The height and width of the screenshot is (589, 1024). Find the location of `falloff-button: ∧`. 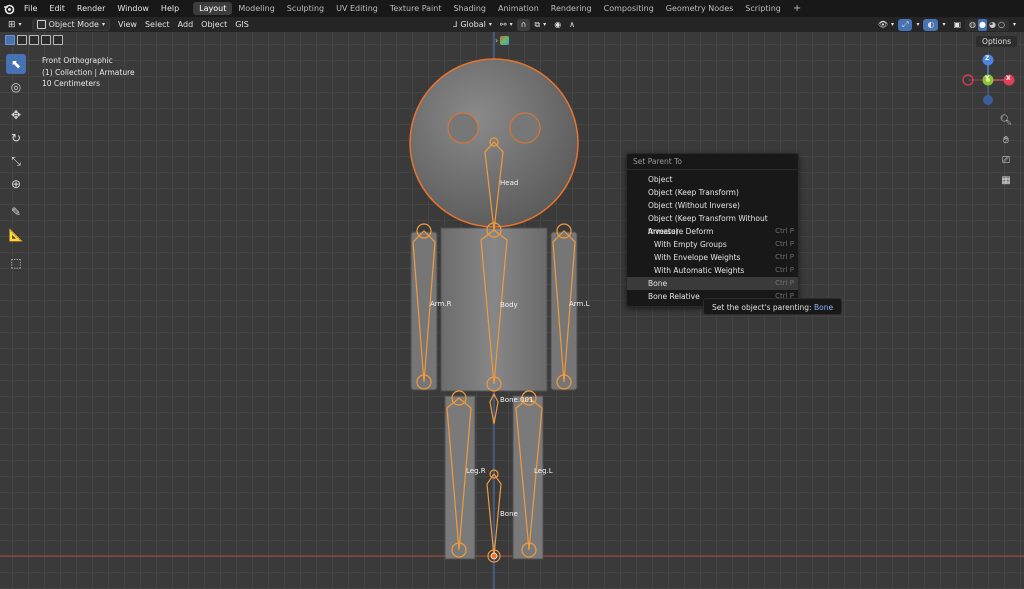

falloff-button: ∧ is located at coordinates (572, 25).